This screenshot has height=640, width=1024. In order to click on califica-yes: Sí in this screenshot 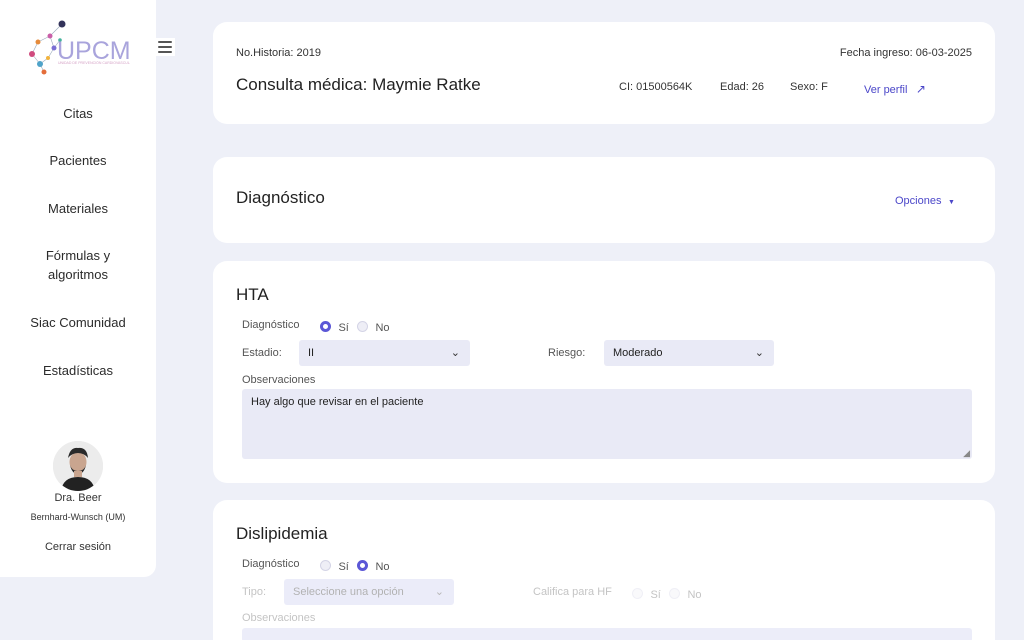, I will do `click(646, 594)`.